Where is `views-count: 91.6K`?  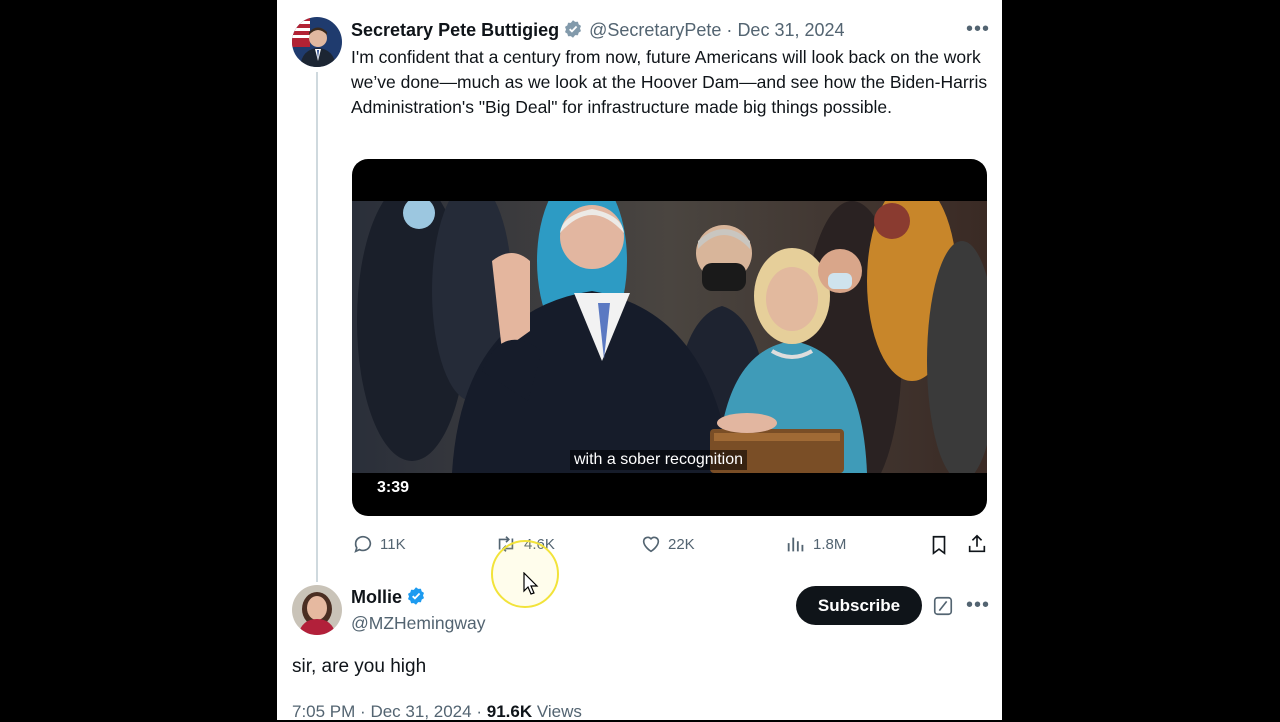
views-count: 91.6K is located at coordinates (509, 711).